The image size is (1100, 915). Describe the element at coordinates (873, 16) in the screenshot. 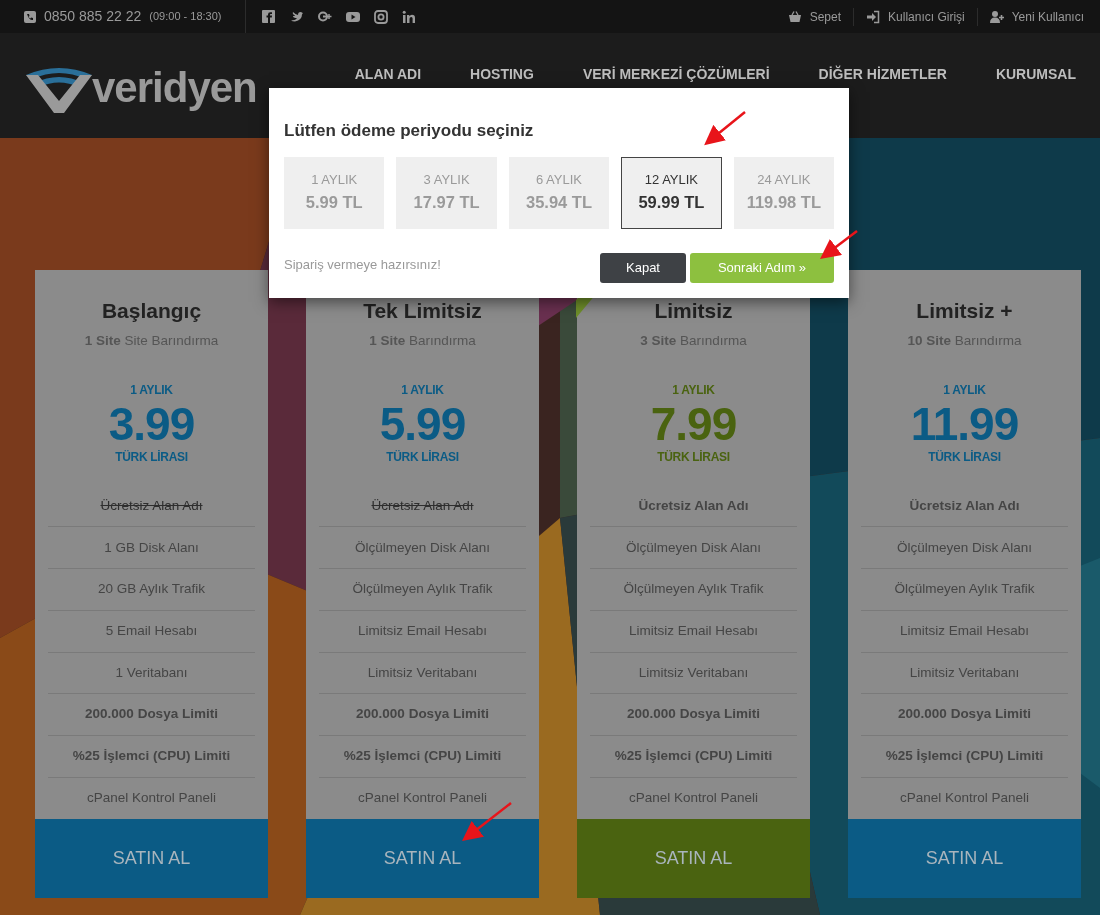

I see `sign-in-icon` at that location.